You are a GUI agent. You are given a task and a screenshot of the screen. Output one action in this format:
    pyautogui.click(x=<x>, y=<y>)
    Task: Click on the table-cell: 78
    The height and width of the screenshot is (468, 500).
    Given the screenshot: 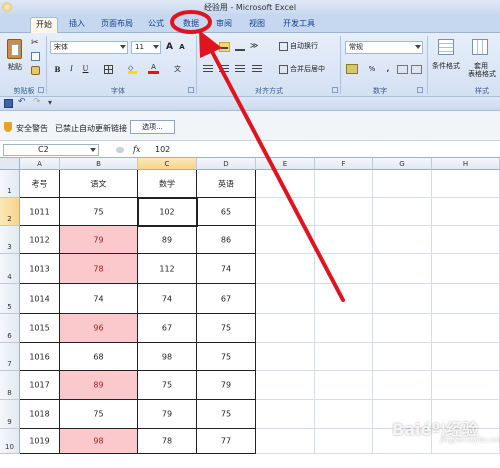 What is the action you would take?
    pyautogui.click(x=99, y=269)
    